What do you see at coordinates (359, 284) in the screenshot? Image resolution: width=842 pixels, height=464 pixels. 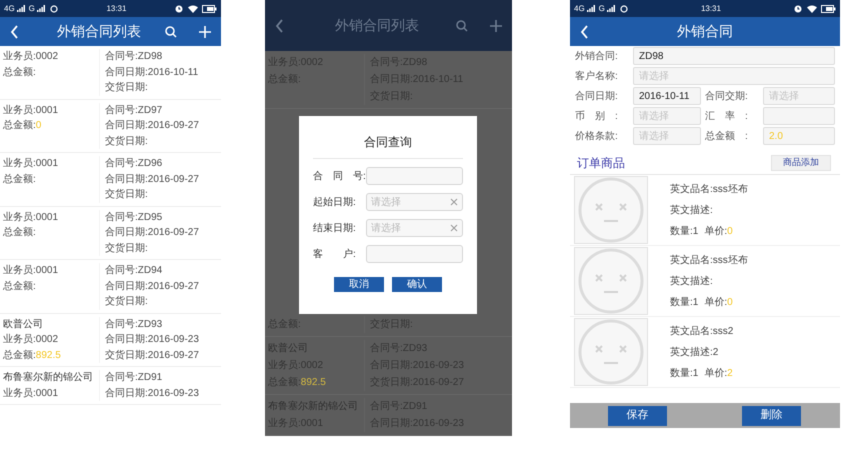 I see `dialog-button: 取消` at bounding box center [359, 284].